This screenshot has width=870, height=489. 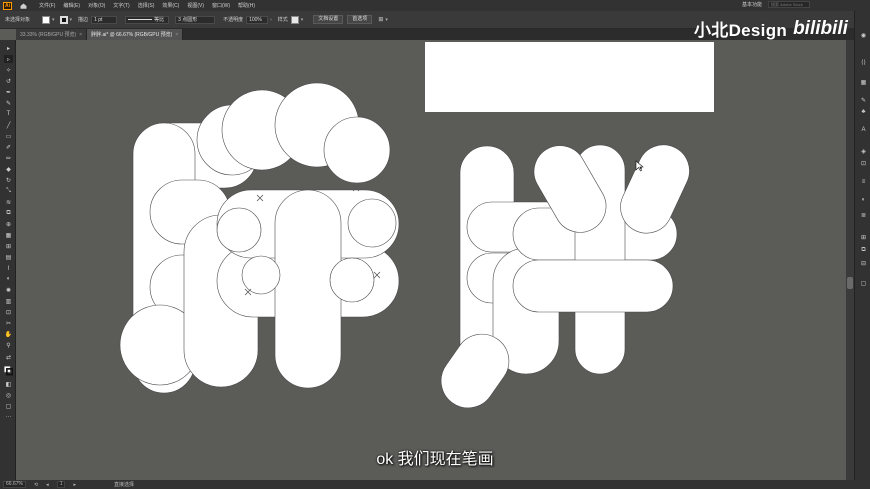 I want to click on fill-stroke-indicator-icon, so click(x=8, y=370).